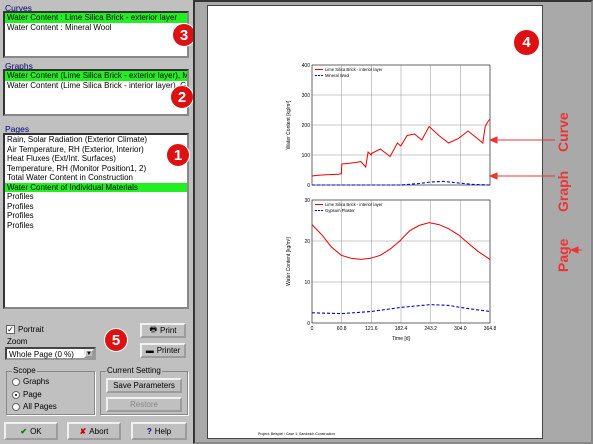  What do you see at coordinates (96, 28) in the screenshot?
I see `curve-item: Water Content : Mineral Wool` at bounding box center [96, 28].